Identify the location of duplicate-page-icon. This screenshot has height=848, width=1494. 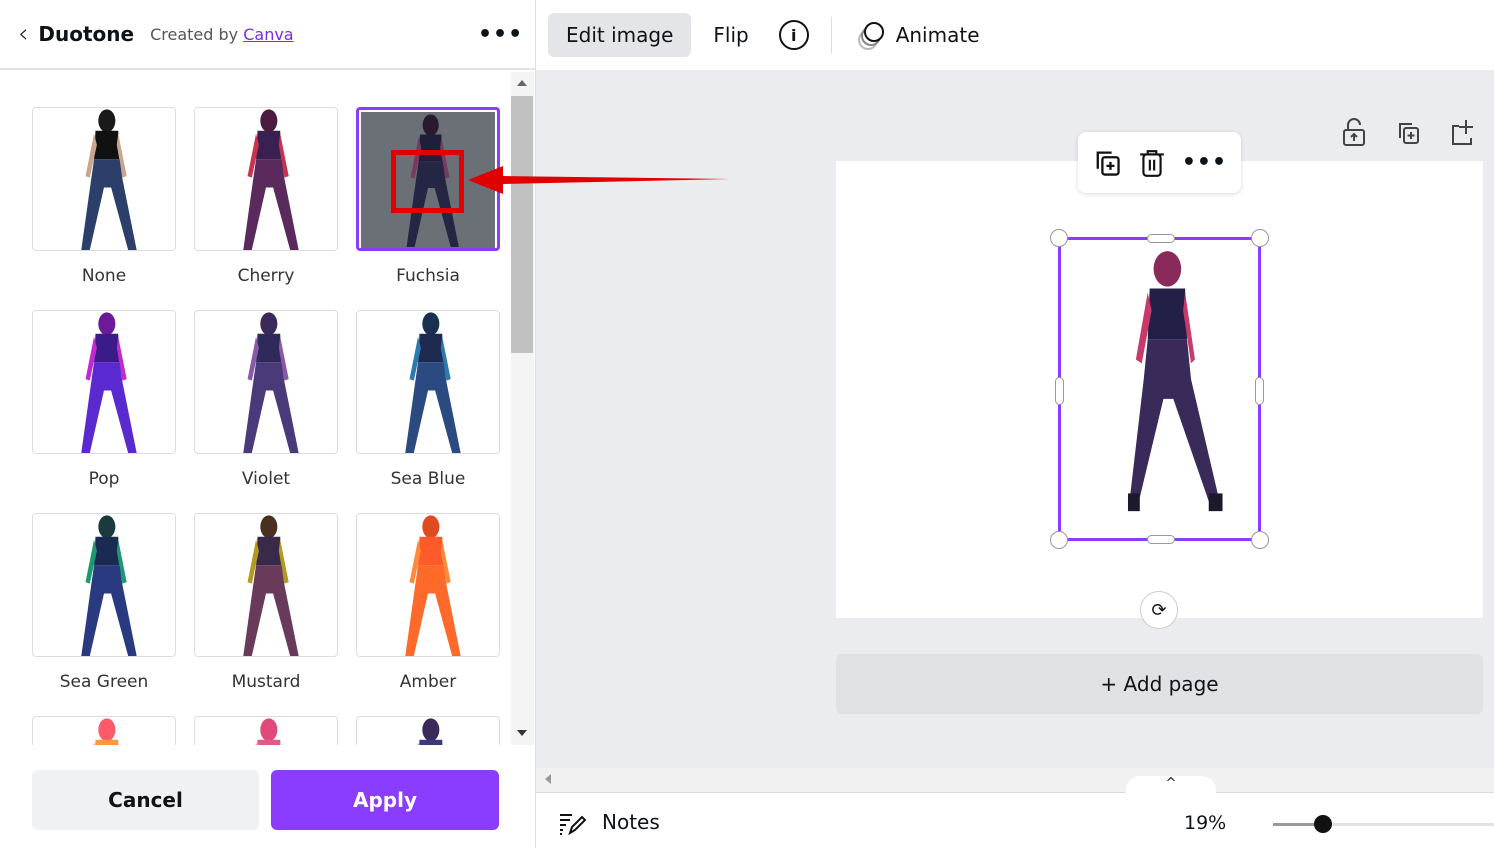
(1408, 133).